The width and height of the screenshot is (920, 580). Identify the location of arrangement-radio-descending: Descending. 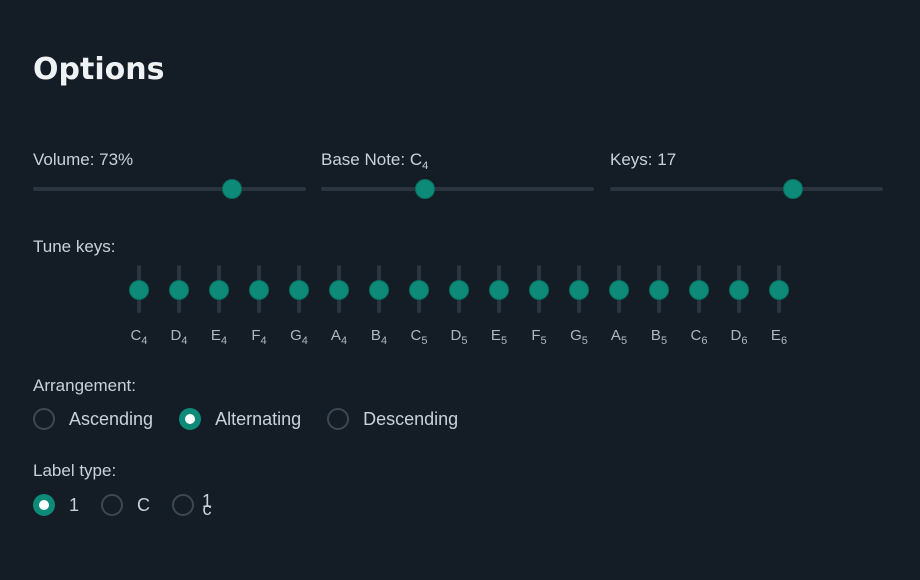
(392, 419).